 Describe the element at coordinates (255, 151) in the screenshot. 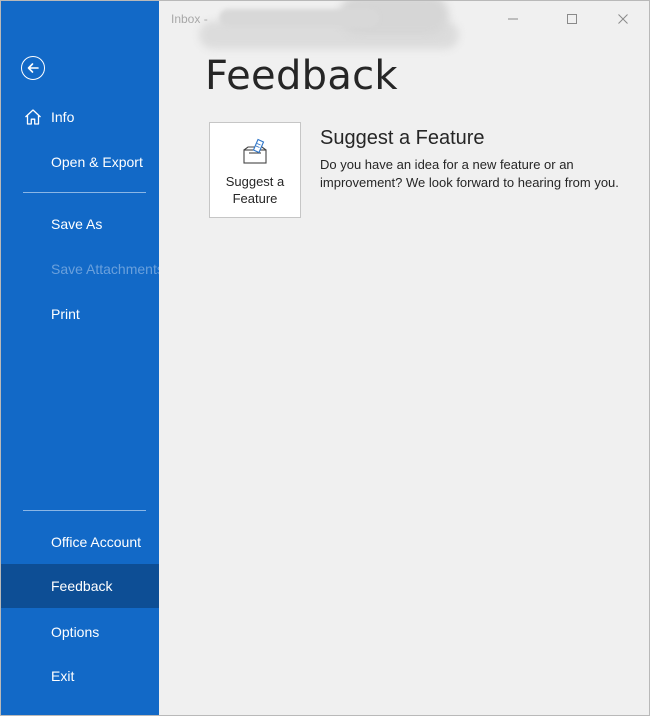

I see `suggestion-box-icon` at that location.